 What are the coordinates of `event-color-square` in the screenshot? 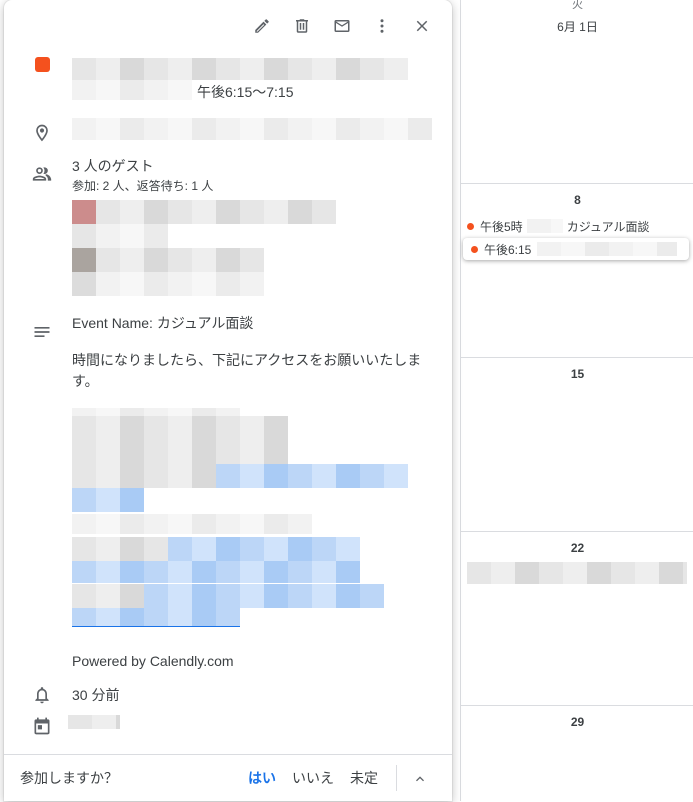 It's located at (42, 64).